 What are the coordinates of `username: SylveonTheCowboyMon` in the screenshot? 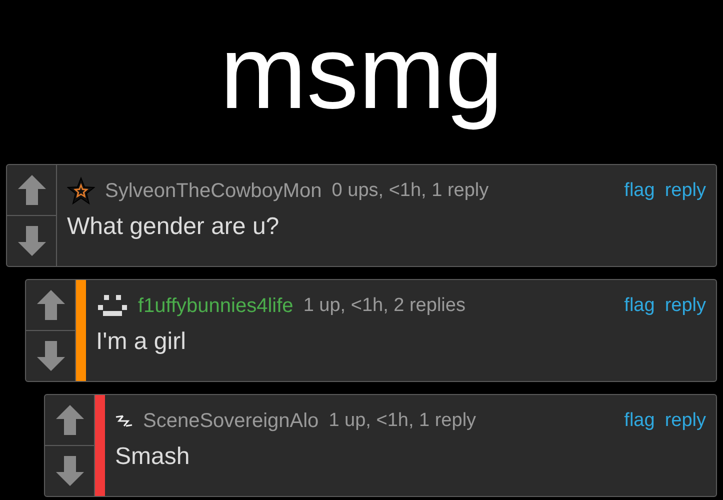 It's located at (213, 191).